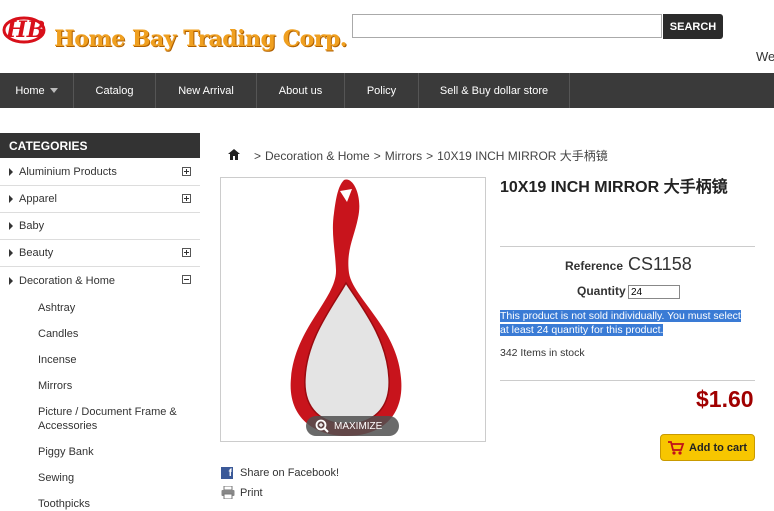  What do you see at coordinates (542, 353) in the screenshot?
I see `stock-status: 342 Items in stock` at bounding box center [542, 353].